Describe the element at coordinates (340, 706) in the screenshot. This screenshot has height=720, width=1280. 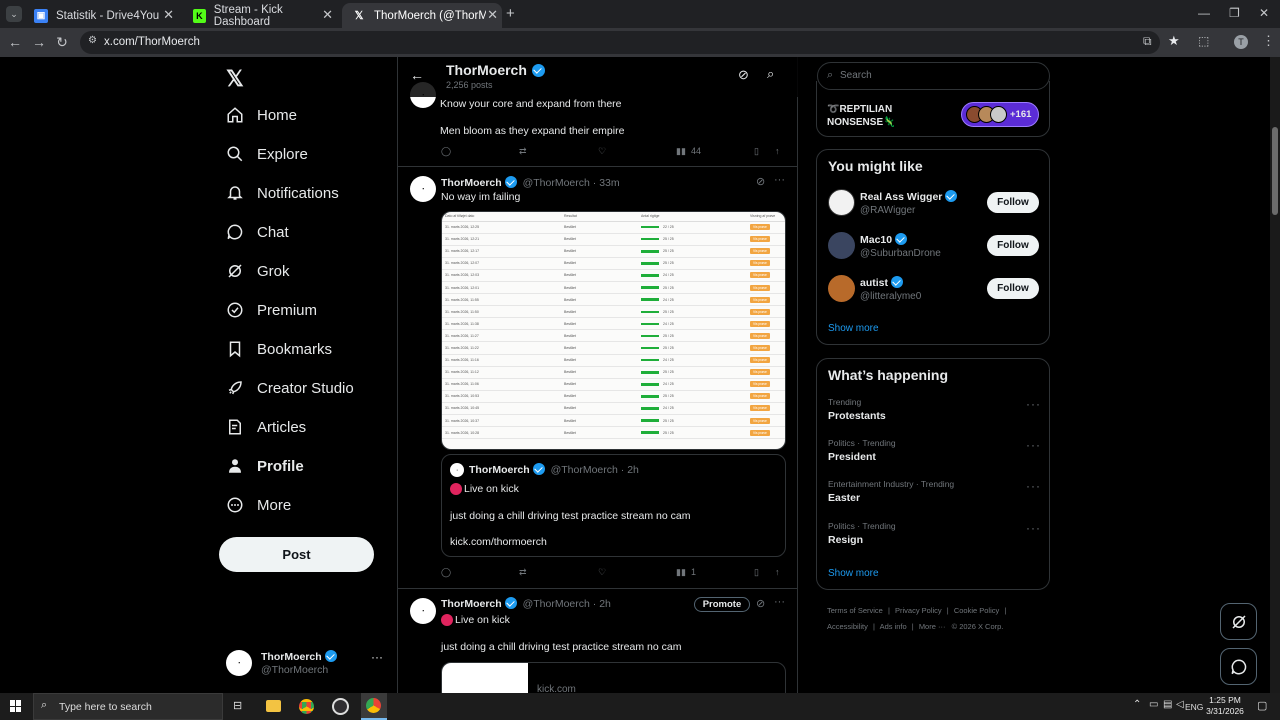
I see `obs-icon` at that location.